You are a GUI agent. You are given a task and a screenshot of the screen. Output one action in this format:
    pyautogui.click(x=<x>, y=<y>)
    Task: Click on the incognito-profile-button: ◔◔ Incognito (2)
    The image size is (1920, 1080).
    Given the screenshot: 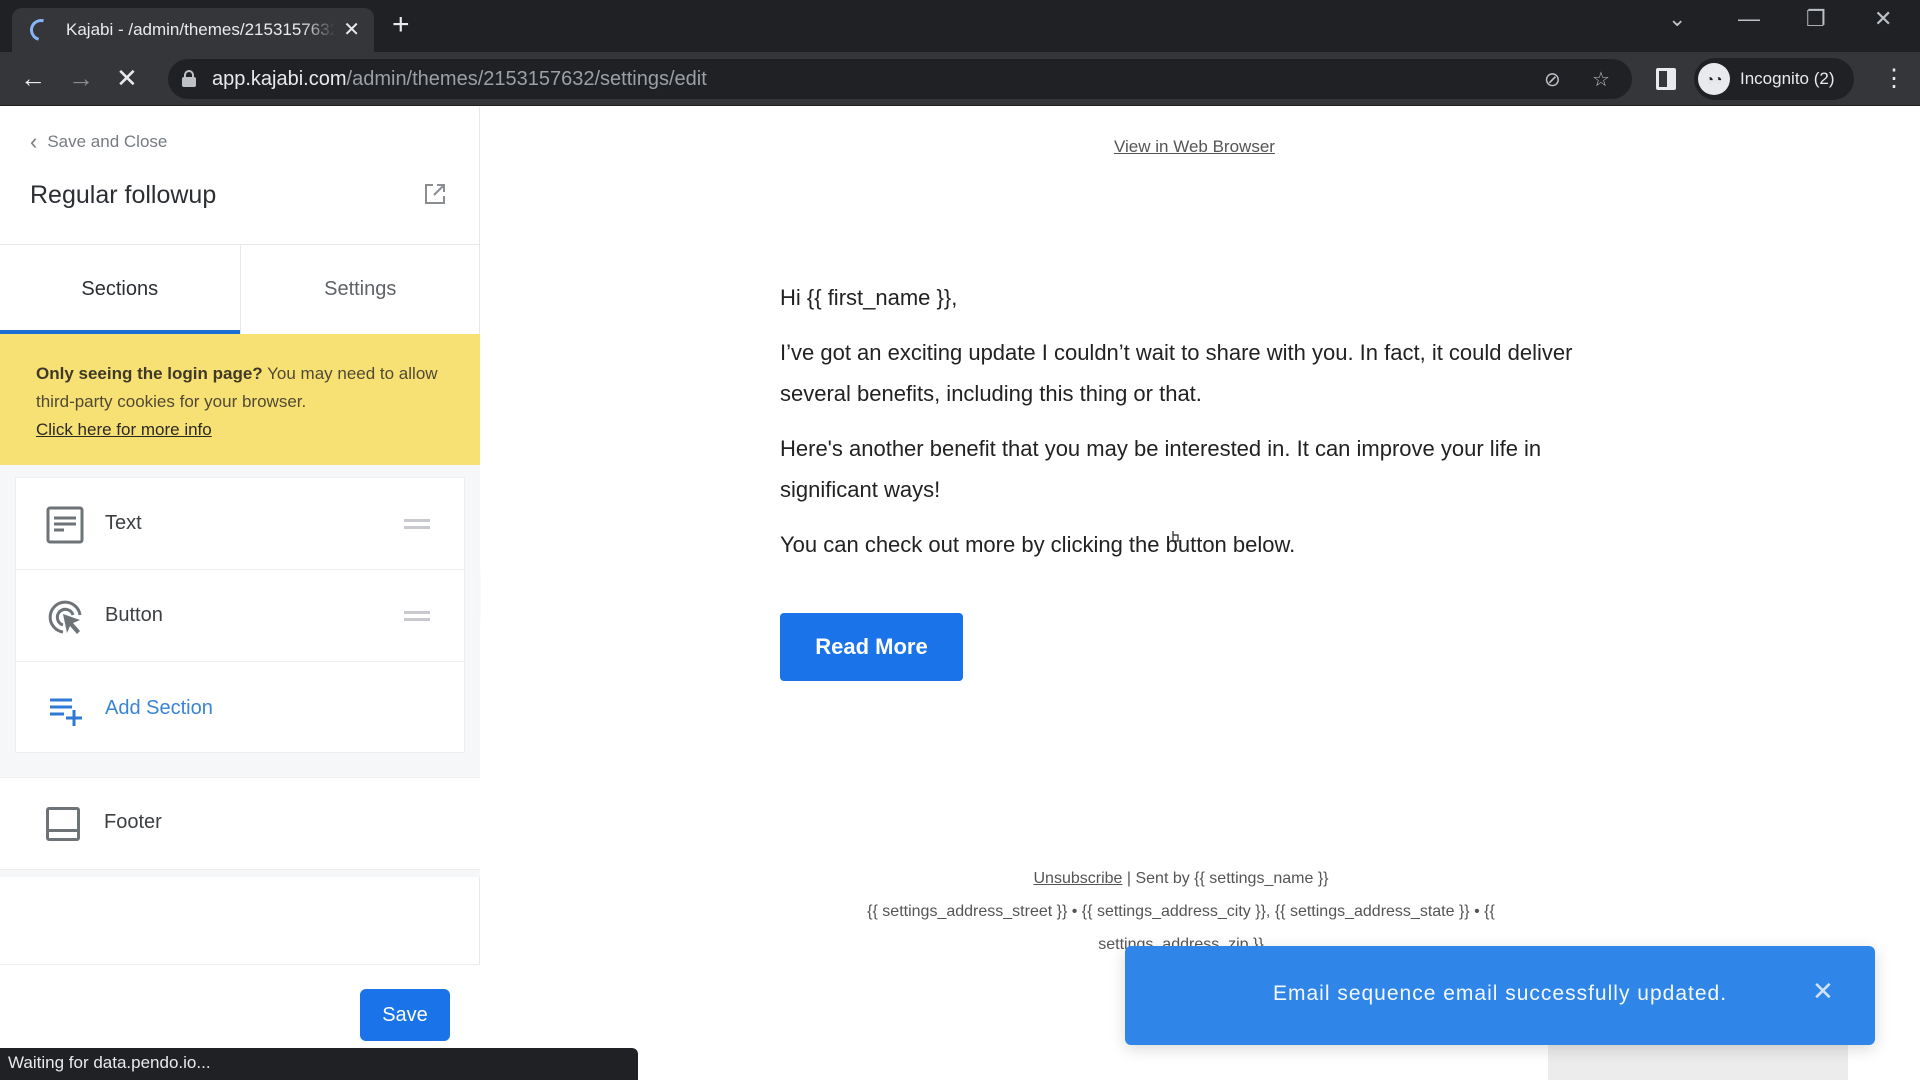 What is the action you would take?
    pyautogui.click(x=1774, y=79)
    